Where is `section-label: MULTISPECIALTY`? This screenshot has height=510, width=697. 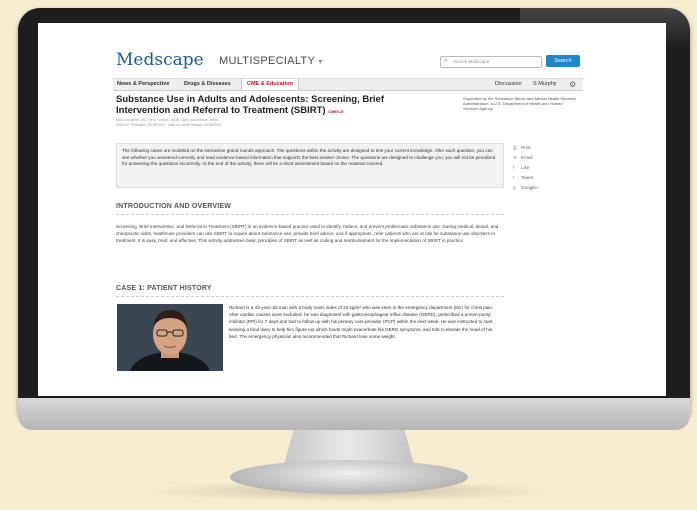 section-label: MULTISPECIALTY is located at coordinates (267, 61).